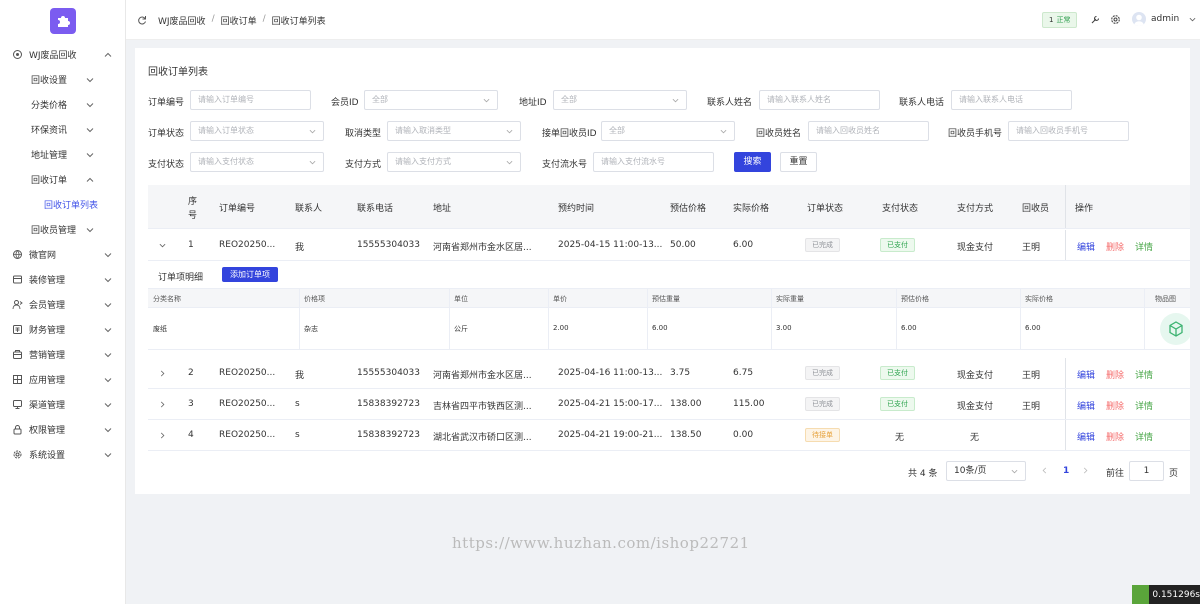  What do you see at coordinates (683, 245) in the screenshot?
I see `cell-est-price: 50.00` at bounding box center [683, 245].